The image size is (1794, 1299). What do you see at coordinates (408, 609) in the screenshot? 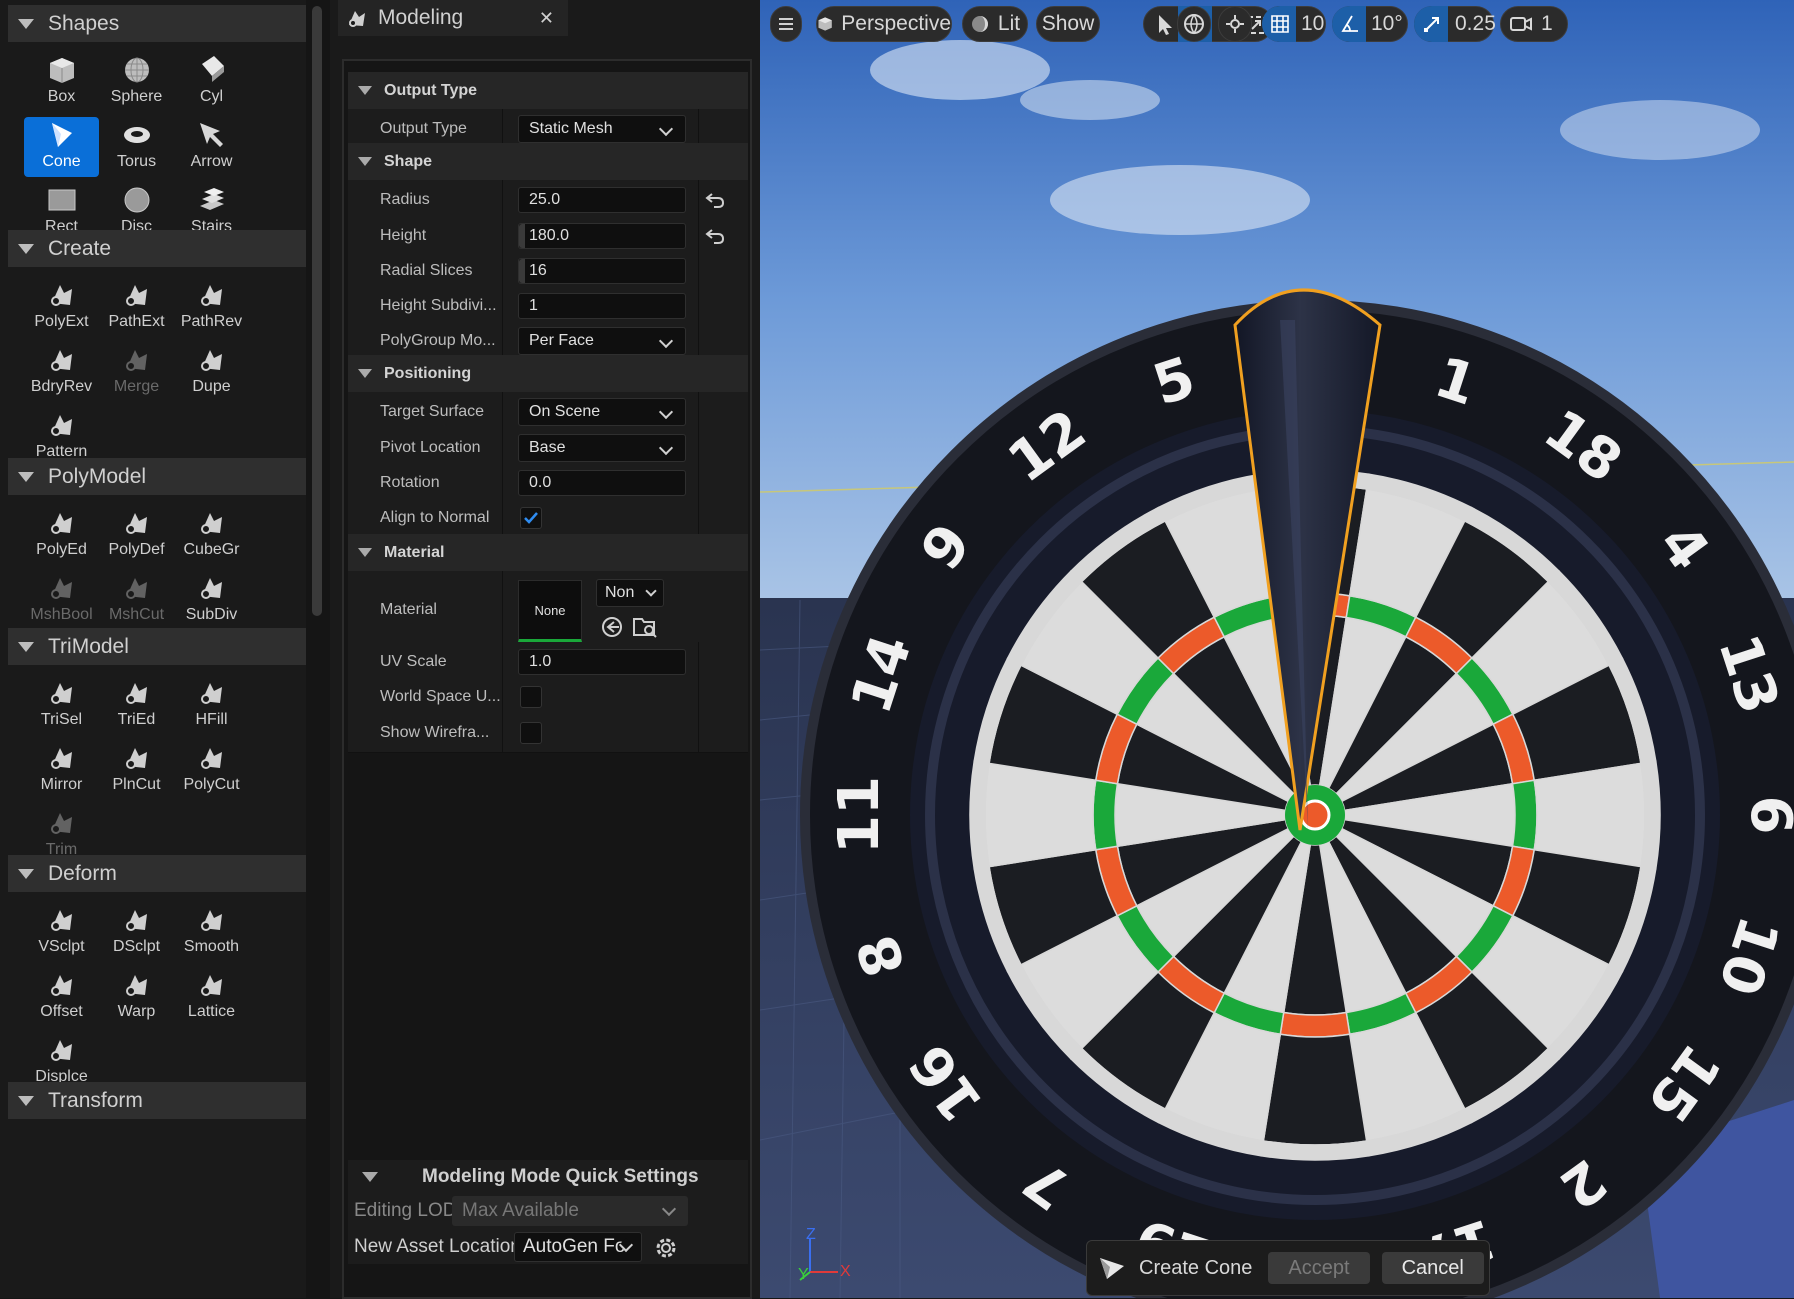
I see `material-label: Material` at bounding box center [408, 609].